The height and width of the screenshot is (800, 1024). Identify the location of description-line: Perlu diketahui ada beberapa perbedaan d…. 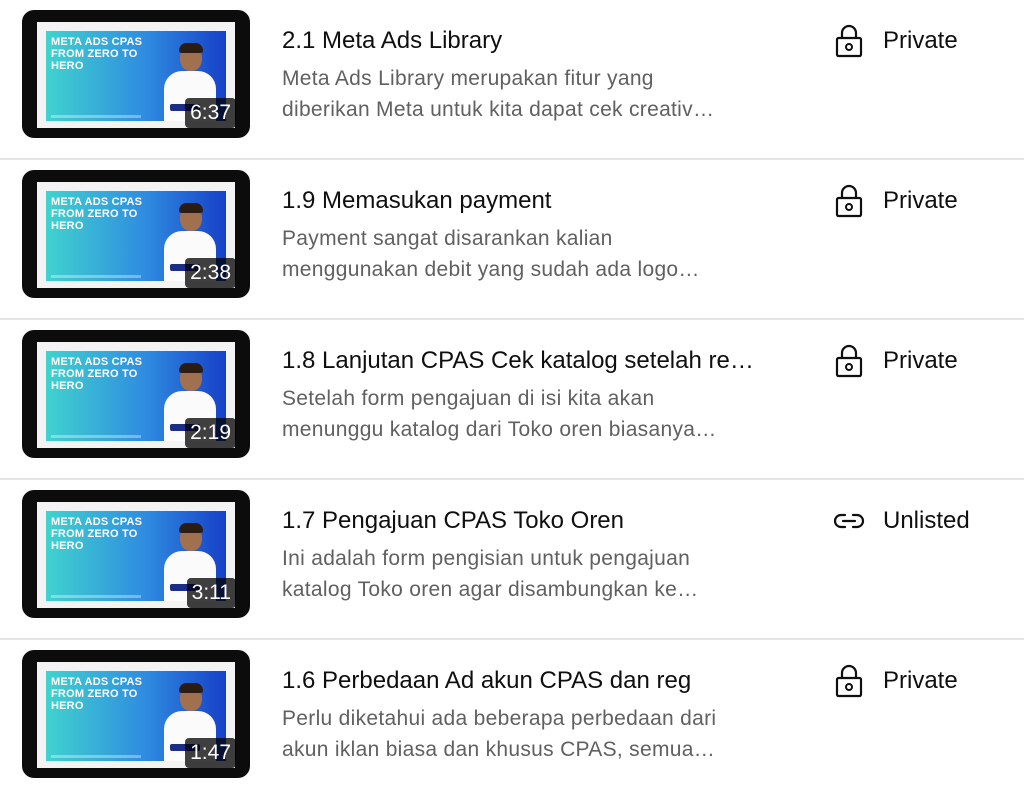
(499, 718).